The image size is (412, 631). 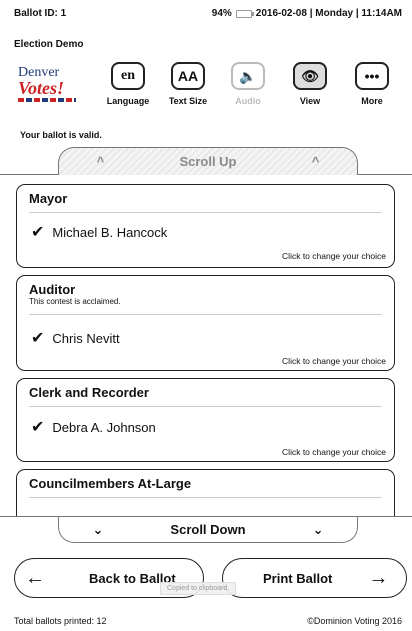 What do you see at coordinates (198, 588) in the screenshot?
I see `clipboard-toast: Copied to clipboard.` at bounding box center [198, 588].